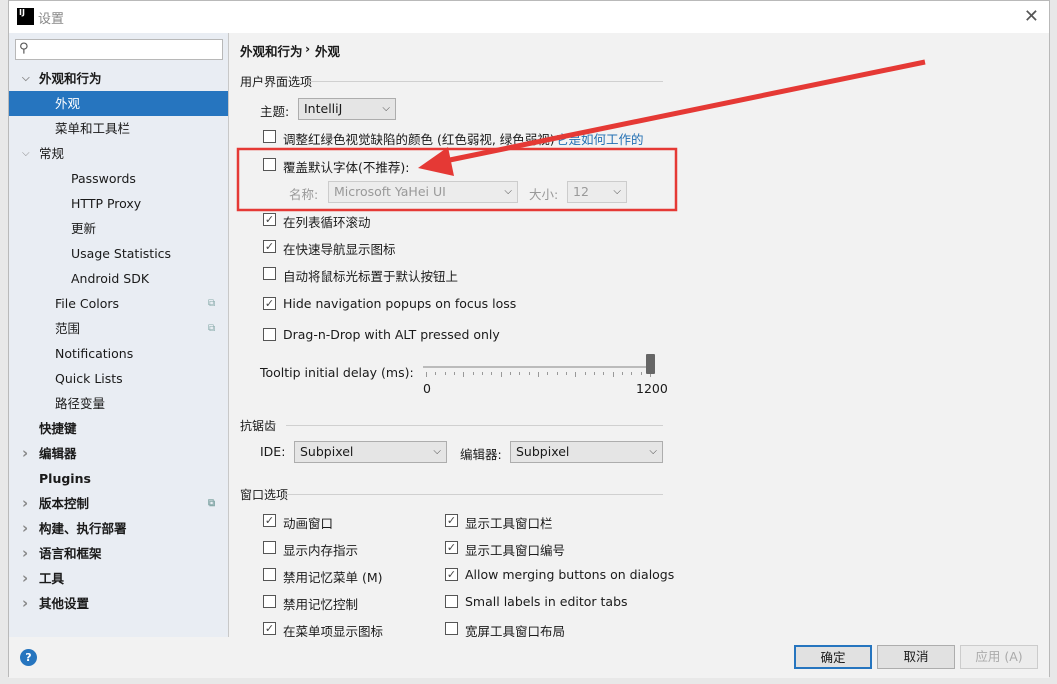 This screenshot has width=1057, height=684. Describe the element at coordinates (436, 161) in the screenshot. I see `annotation-arrowhead` at that location.